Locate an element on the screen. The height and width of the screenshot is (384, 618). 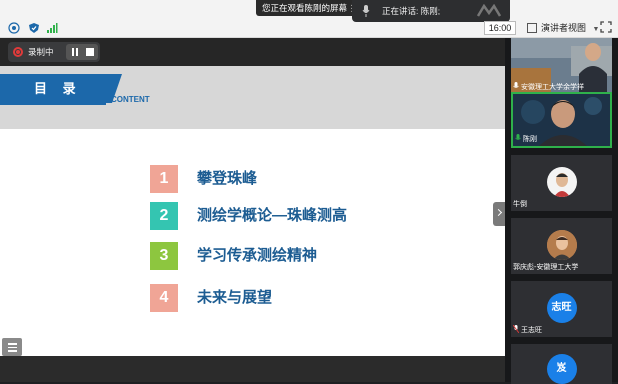
participant-name: 王志旺 is located at coordinates (527, 330).